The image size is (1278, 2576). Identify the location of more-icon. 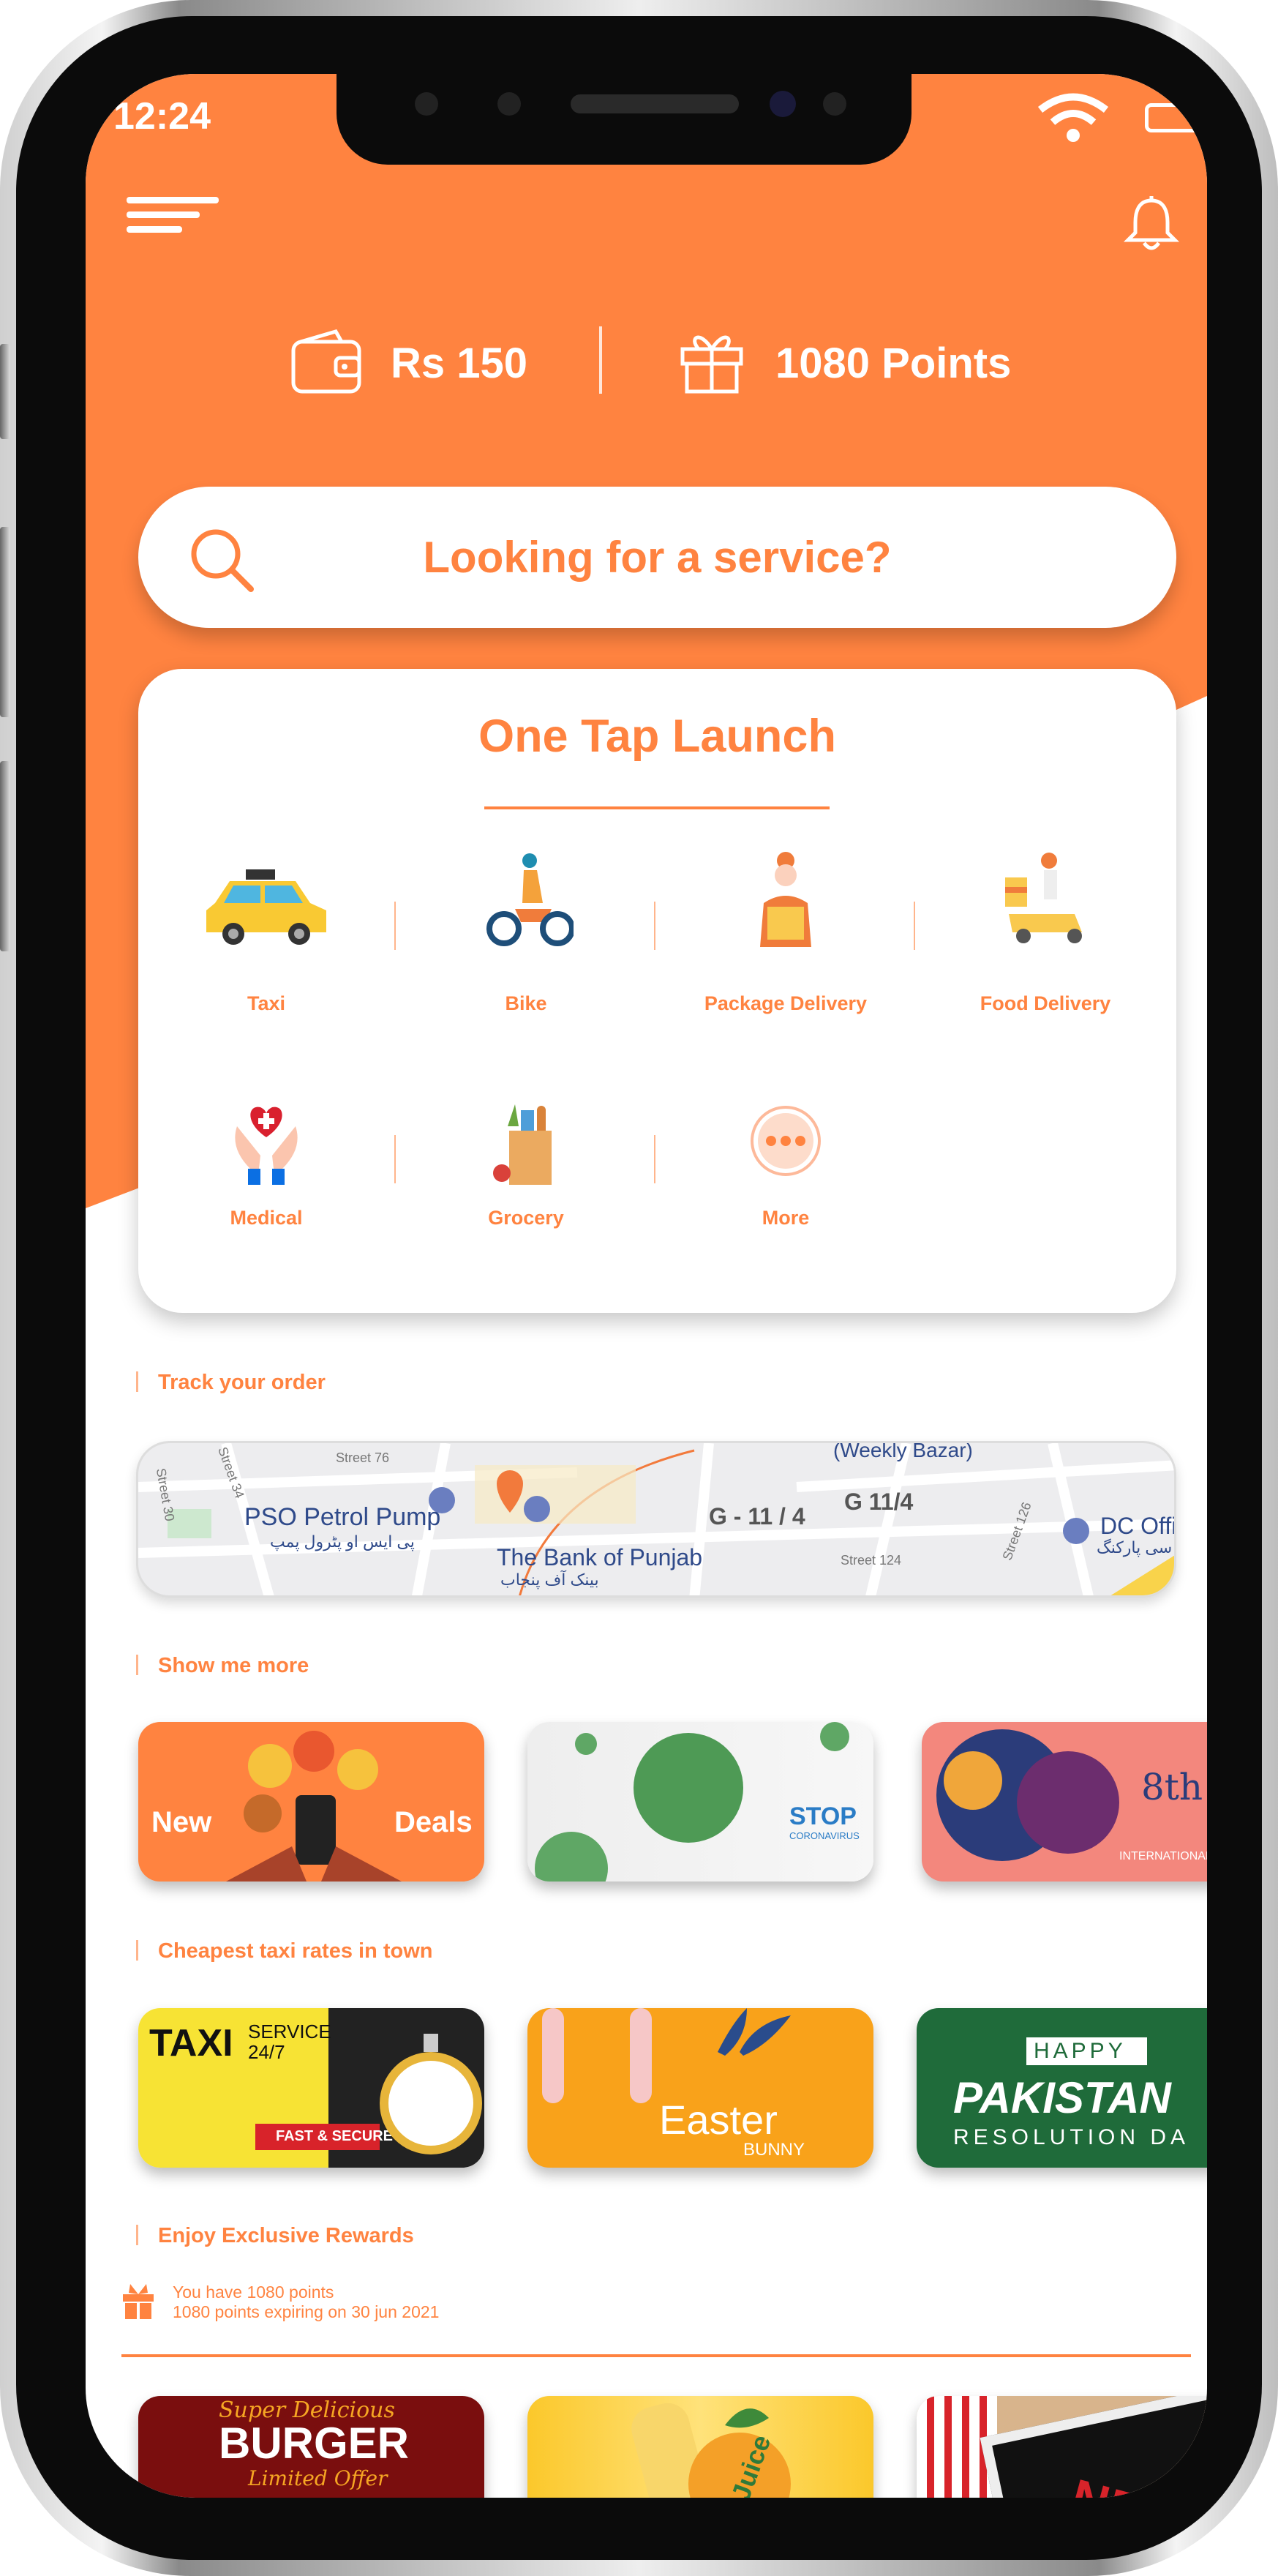
(786, 1141).